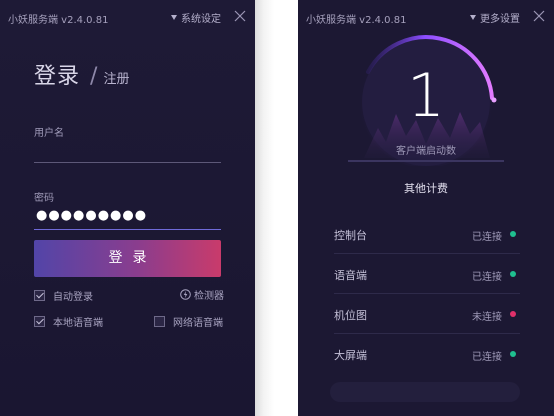 The width and height of the screenshot is (554, 416). I want to click on window-divider, so click(276, 208).